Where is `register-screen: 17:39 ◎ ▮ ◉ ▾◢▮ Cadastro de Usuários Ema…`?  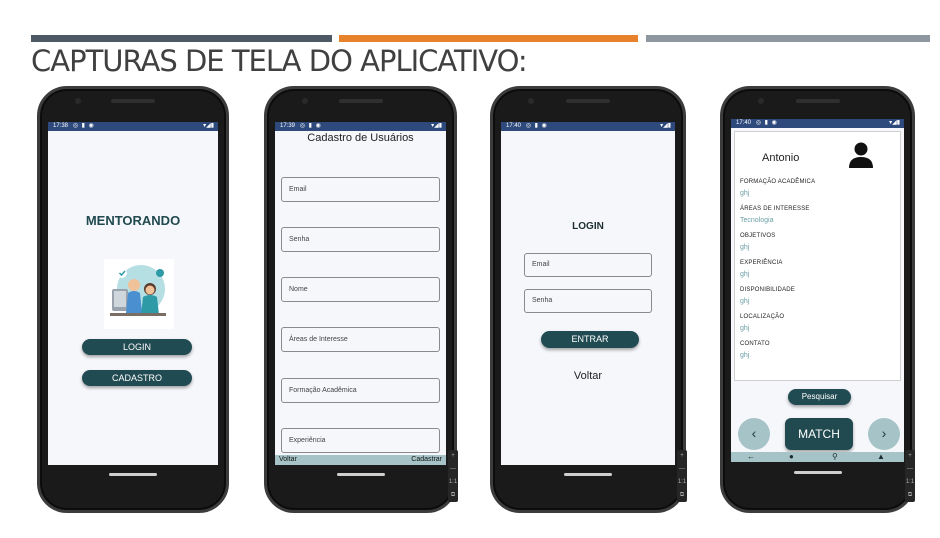
register-screen: 17:39 ◎ ▮ ◉ ▾◢▮ Cadastro de Usuários Ema… is located at coordinates (360, 293).